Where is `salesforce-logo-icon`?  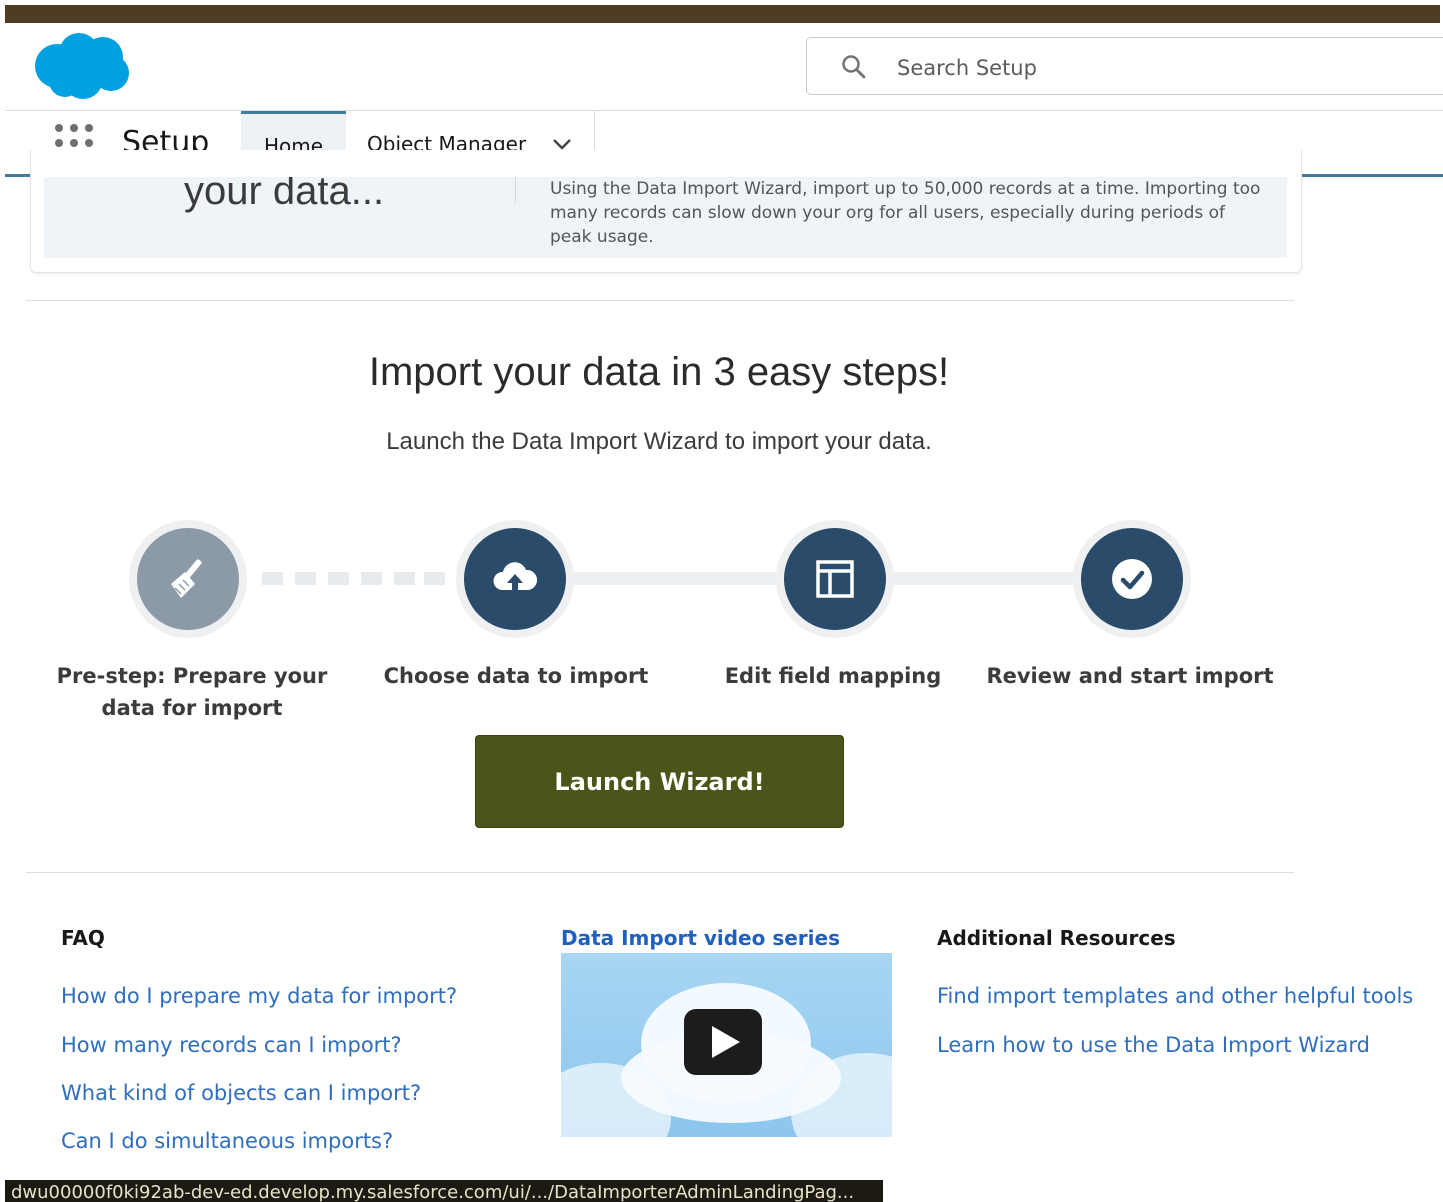
salesforce-logo-icon is located at coordinates (81, 66).